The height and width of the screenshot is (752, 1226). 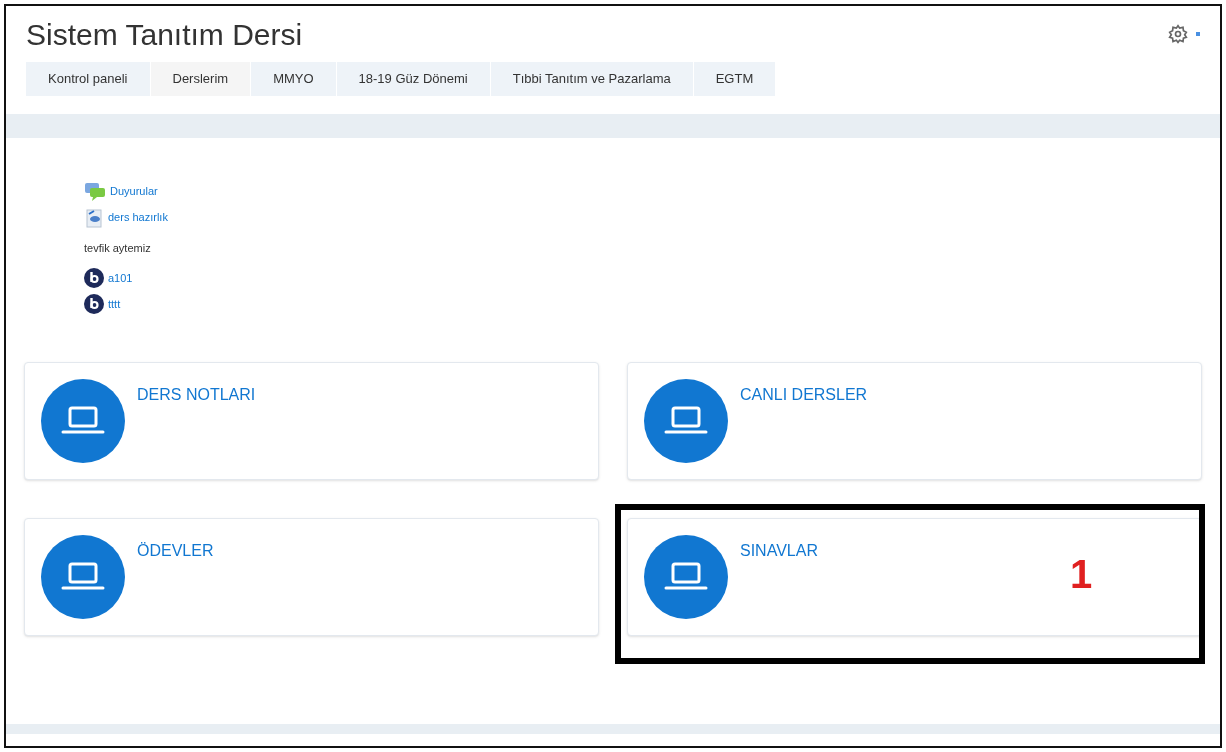 I want to click on breadcrumb-link: EGTM, so click(x=735, y=78).